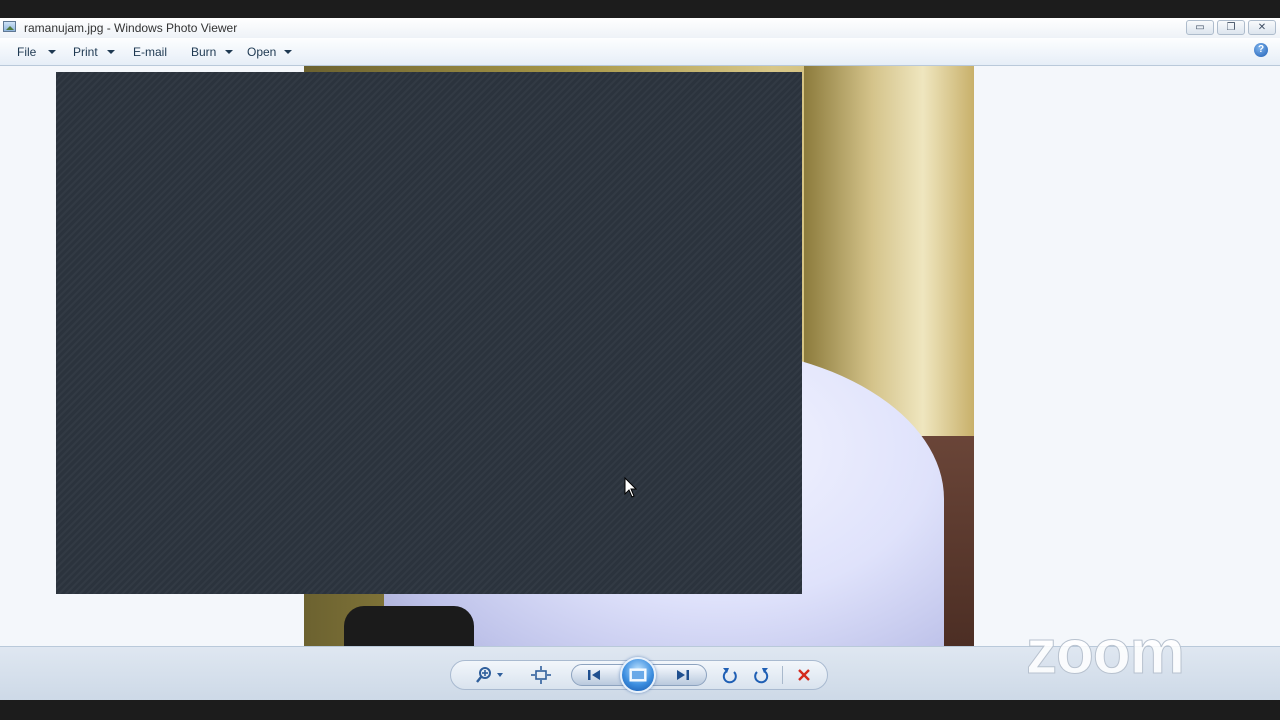 This screenshot has width=1280, height=720. I want to click on photo-viewer-app-icon, so click(9, 26).